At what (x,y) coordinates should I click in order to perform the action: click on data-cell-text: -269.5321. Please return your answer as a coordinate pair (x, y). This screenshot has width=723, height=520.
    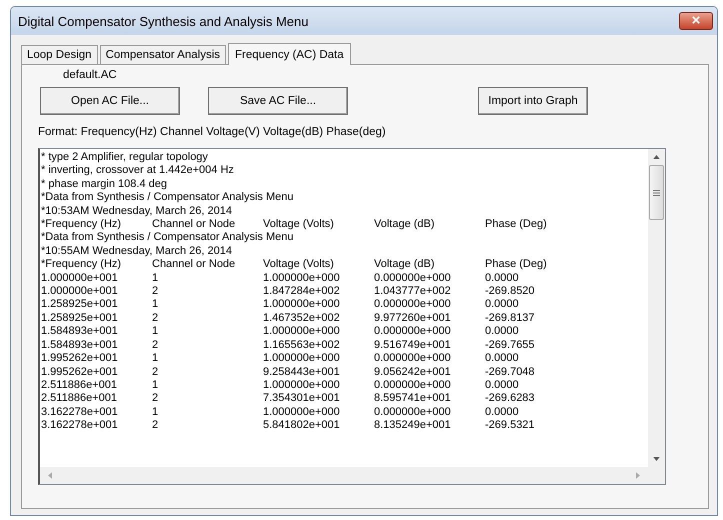
    Looking at the image, I should click on (510, 426).